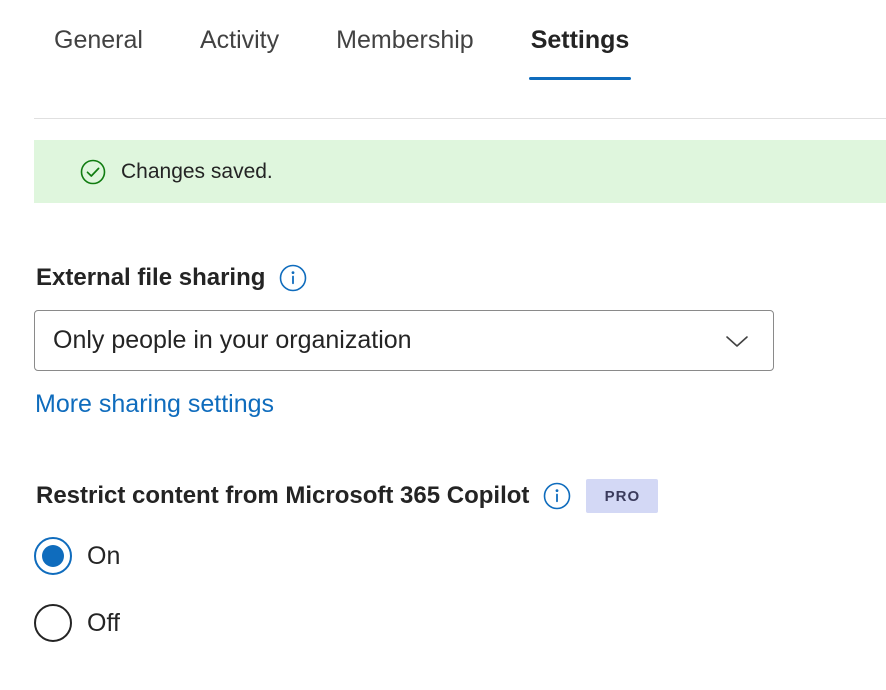 This screenshot has height=690, width=886. Describe the element at coordinates (737, 341) in the screenshot. I see `chevron-down-icon` at that location.